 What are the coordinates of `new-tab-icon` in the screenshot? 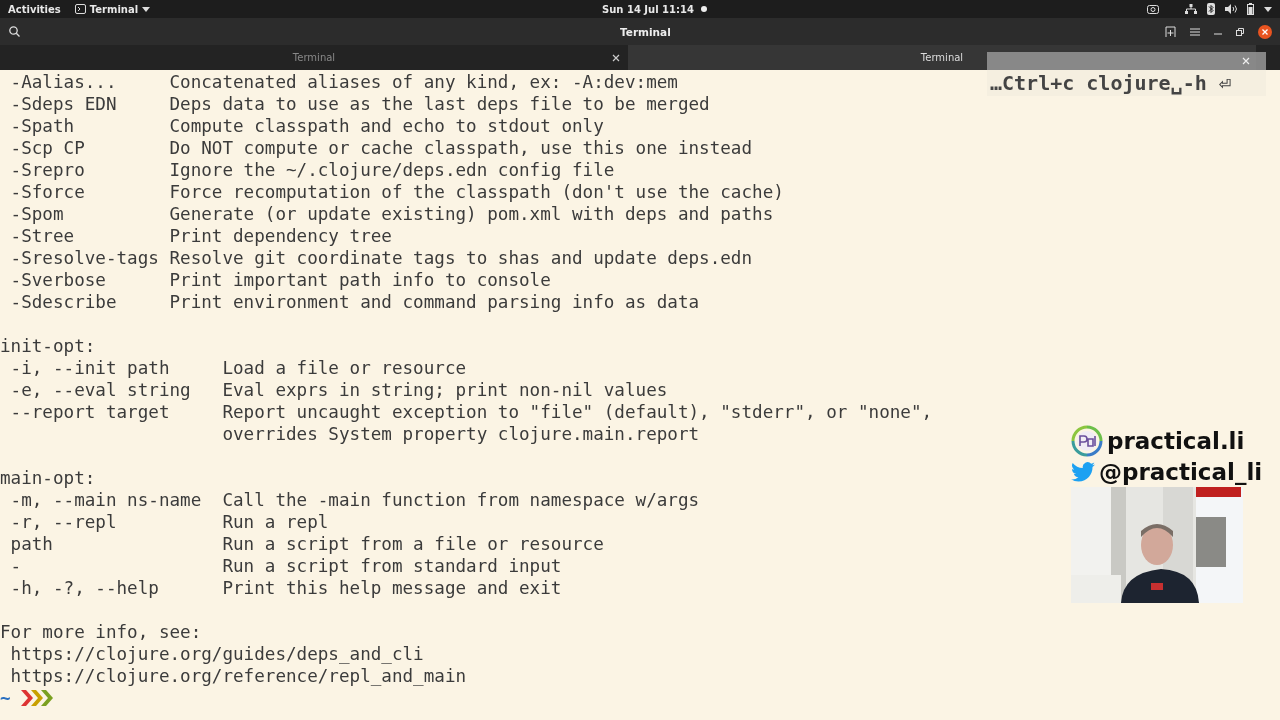 It's located at (1170, 31).